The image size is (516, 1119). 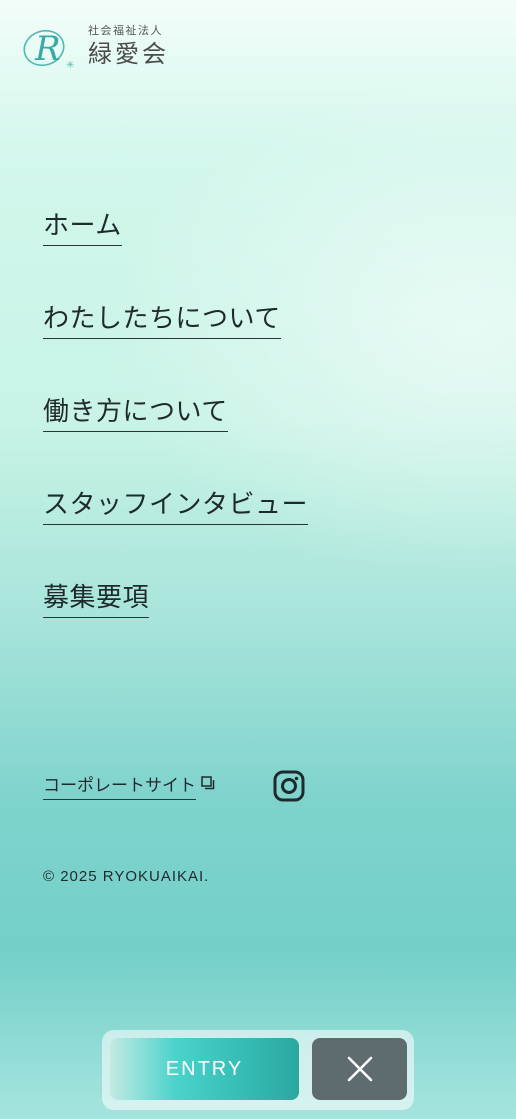 I want to click on nav-link-about: わたしたちについて, so click(x=162, y=320).